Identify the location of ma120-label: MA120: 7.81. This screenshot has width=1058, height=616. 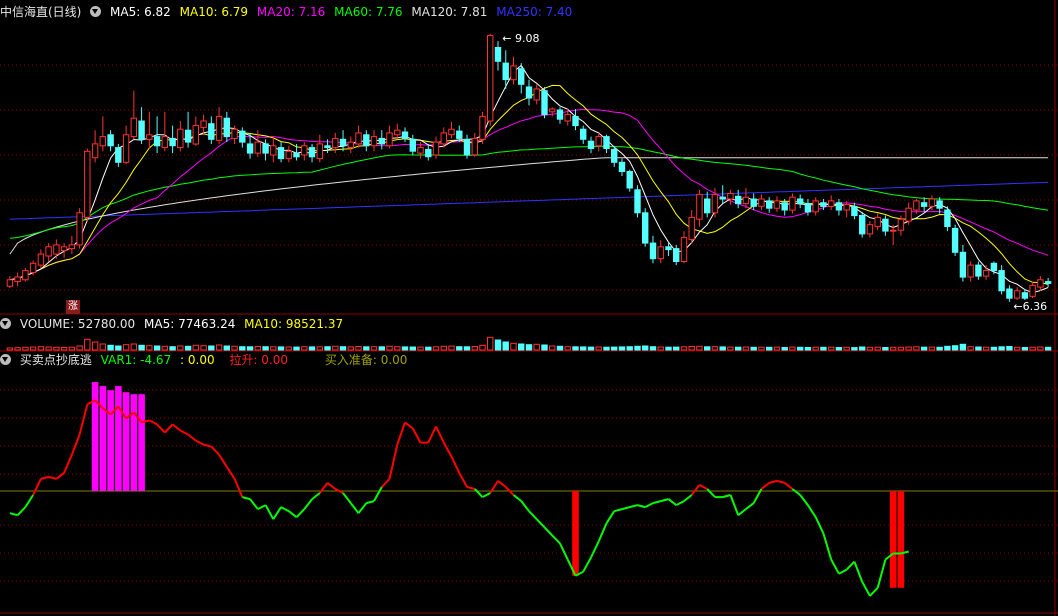
(449, 12).